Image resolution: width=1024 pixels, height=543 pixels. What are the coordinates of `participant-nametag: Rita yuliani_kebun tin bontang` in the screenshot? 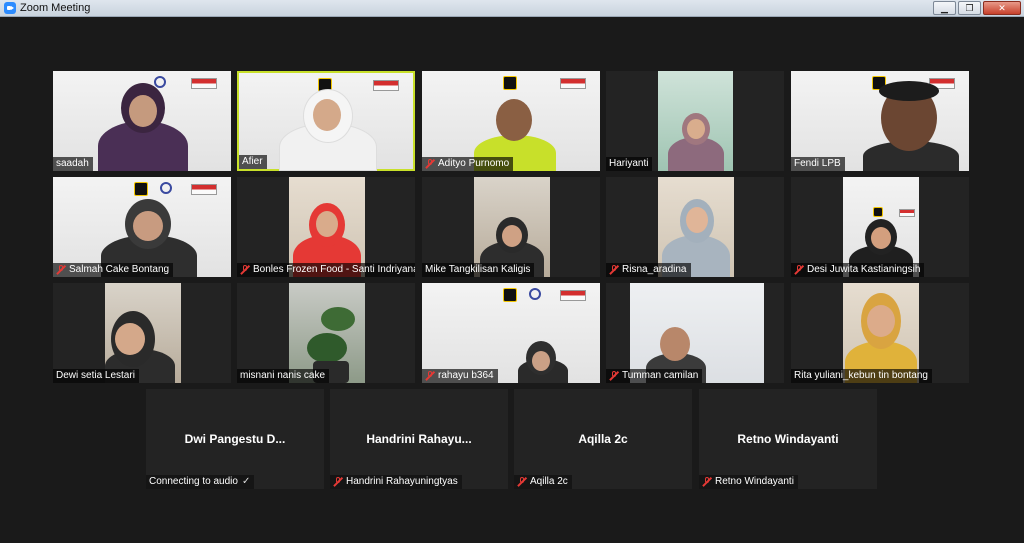 It's located at (861, 376).